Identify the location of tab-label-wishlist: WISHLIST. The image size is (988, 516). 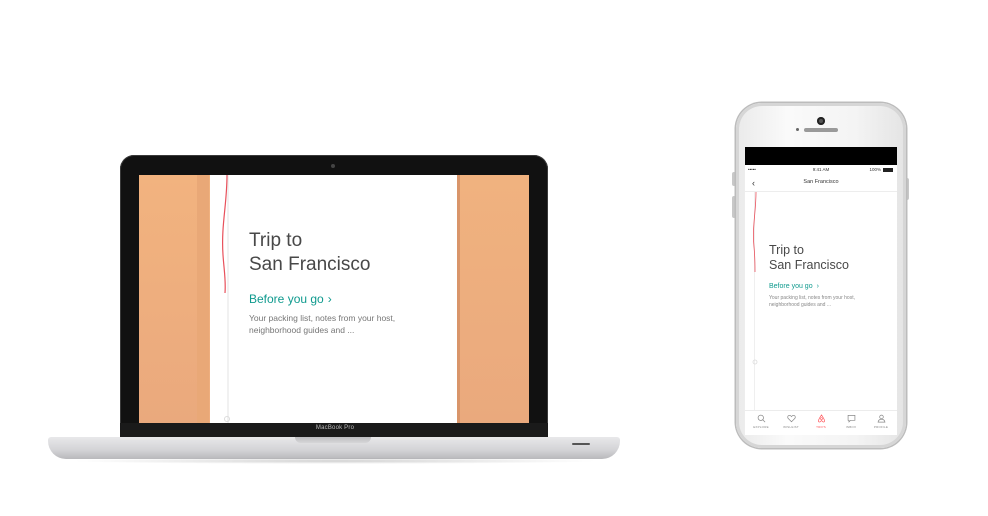
(791, 427).